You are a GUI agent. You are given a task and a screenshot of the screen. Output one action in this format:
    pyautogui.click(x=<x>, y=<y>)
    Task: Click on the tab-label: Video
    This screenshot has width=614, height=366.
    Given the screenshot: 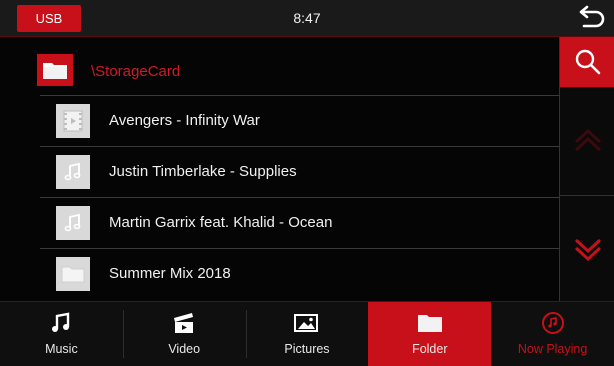 What is the action you would take?
    pyautogui.click(x=184, y=349)
    